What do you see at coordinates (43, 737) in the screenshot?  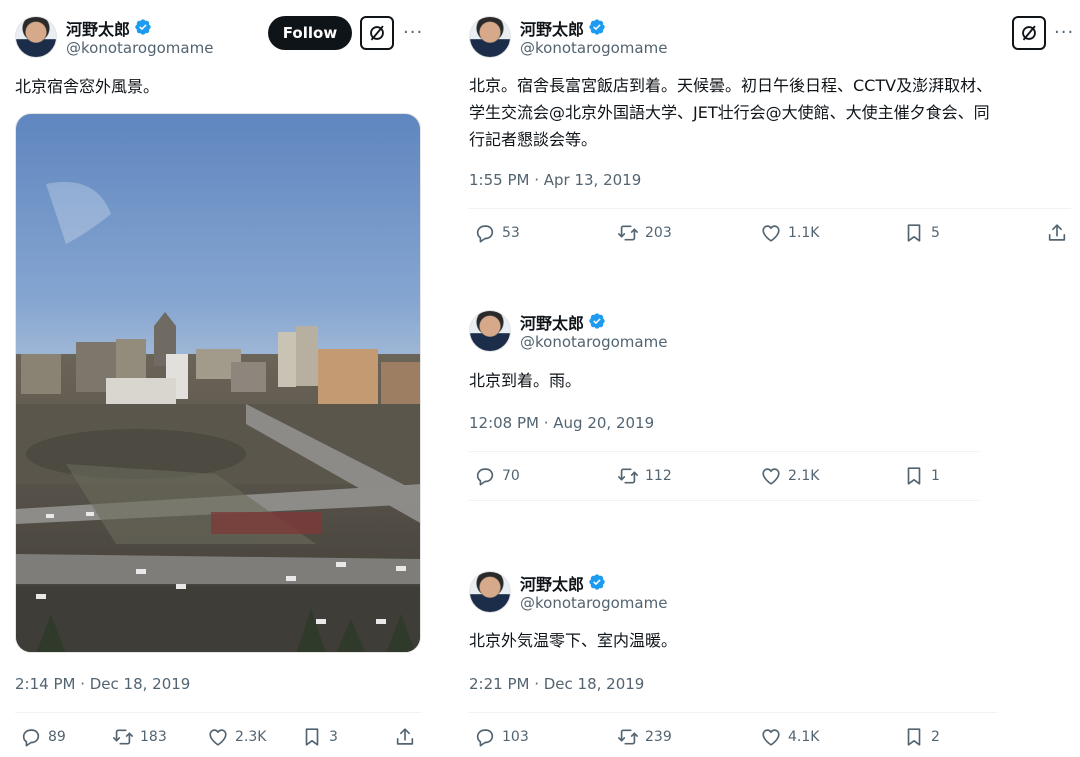 I see `reply-button: 89` at bounding box center [43, 737].